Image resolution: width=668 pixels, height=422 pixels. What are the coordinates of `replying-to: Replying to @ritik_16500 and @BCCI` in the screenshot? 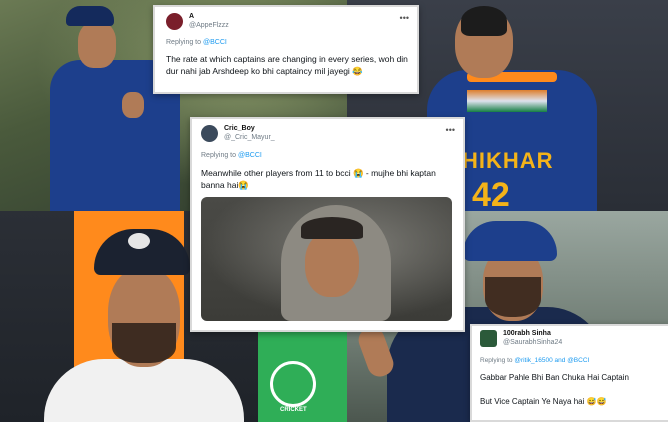 It's located at (534, 360).